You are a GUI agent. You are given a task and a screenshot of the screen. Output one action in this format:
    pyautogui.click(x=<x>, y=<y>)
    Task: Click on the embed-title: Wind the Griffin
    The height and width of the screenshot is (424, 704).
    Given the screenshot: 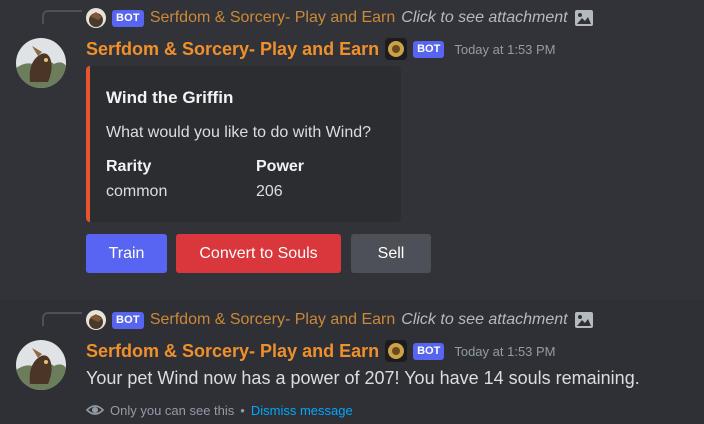 What is the action you would take?
    pyautogui.click(x=170, y=97)
    